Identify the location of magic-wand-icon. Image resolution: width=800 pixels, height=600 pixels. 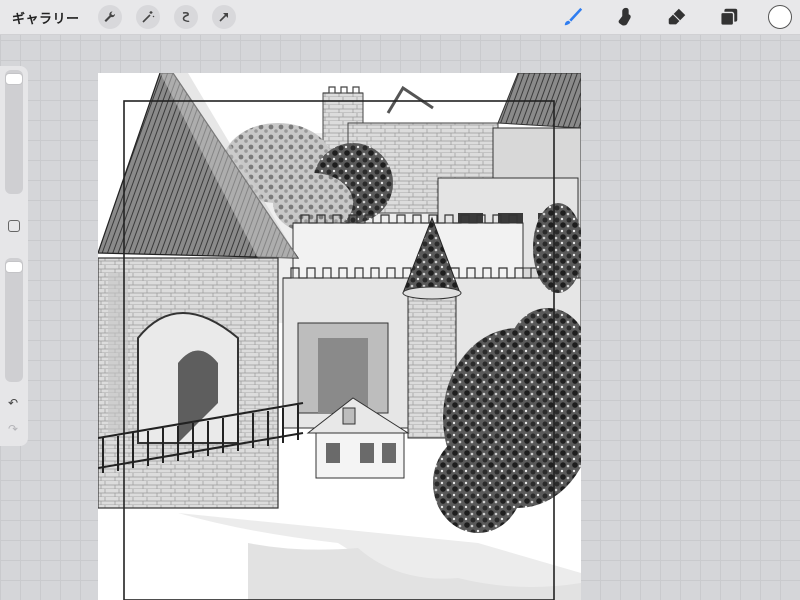
(147, 17).